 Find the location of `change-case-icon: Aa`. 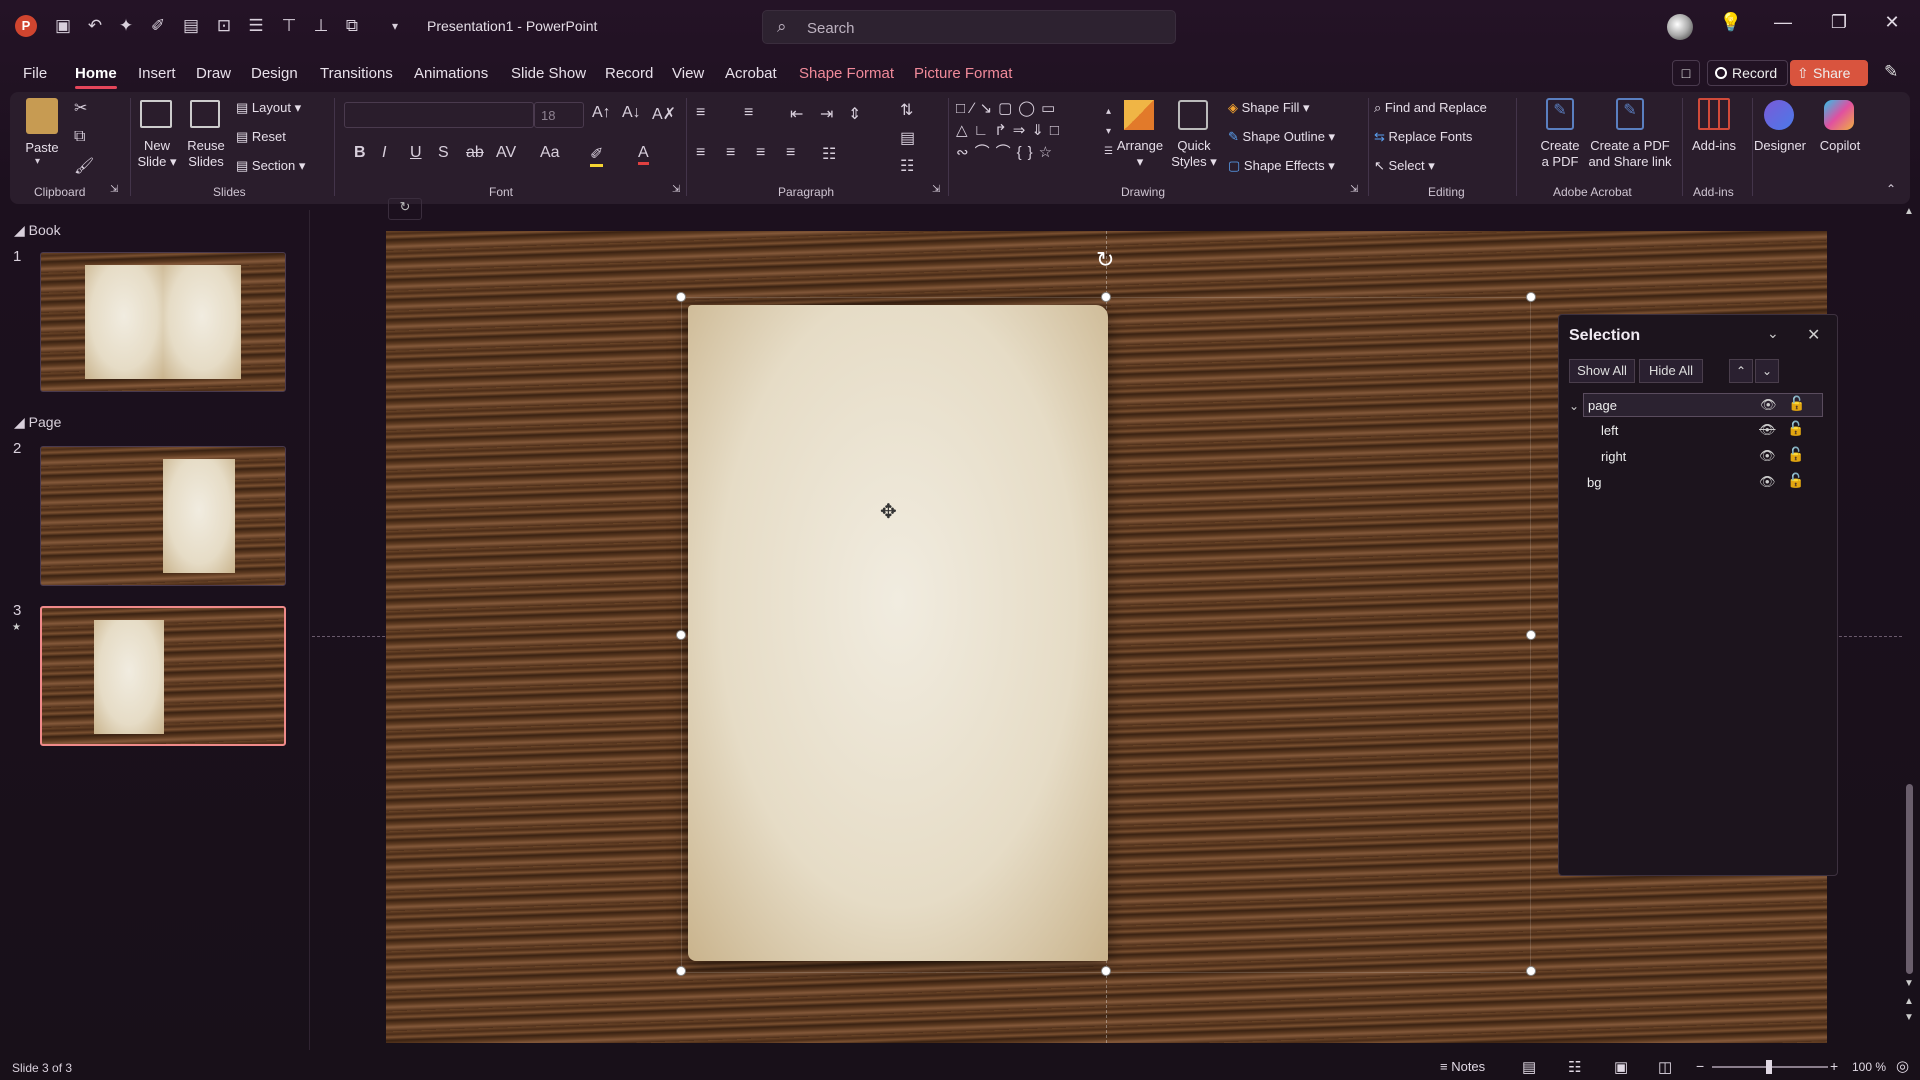

change-case-icon: Aa is located at coordinates (550, 153).